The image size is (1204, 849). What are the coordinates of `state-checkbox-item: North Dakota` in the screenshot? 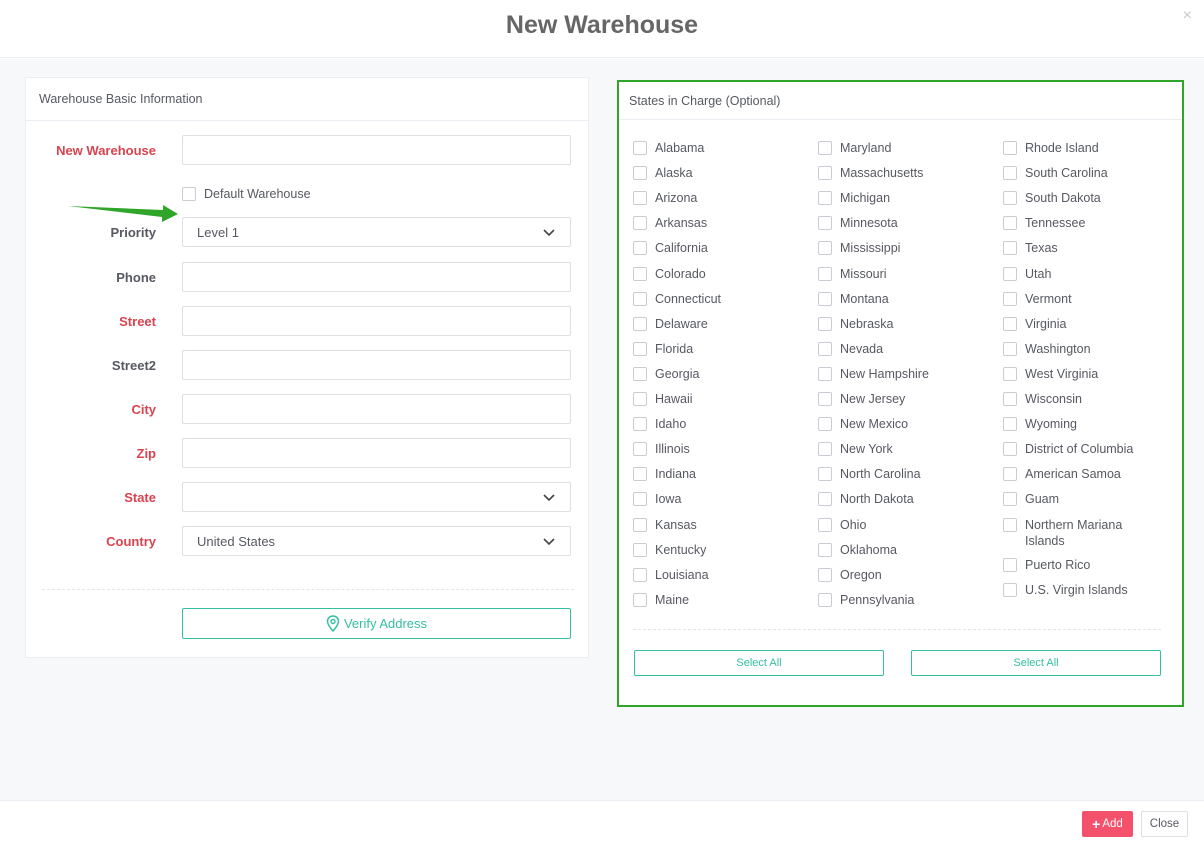 It's located at (894, 499).